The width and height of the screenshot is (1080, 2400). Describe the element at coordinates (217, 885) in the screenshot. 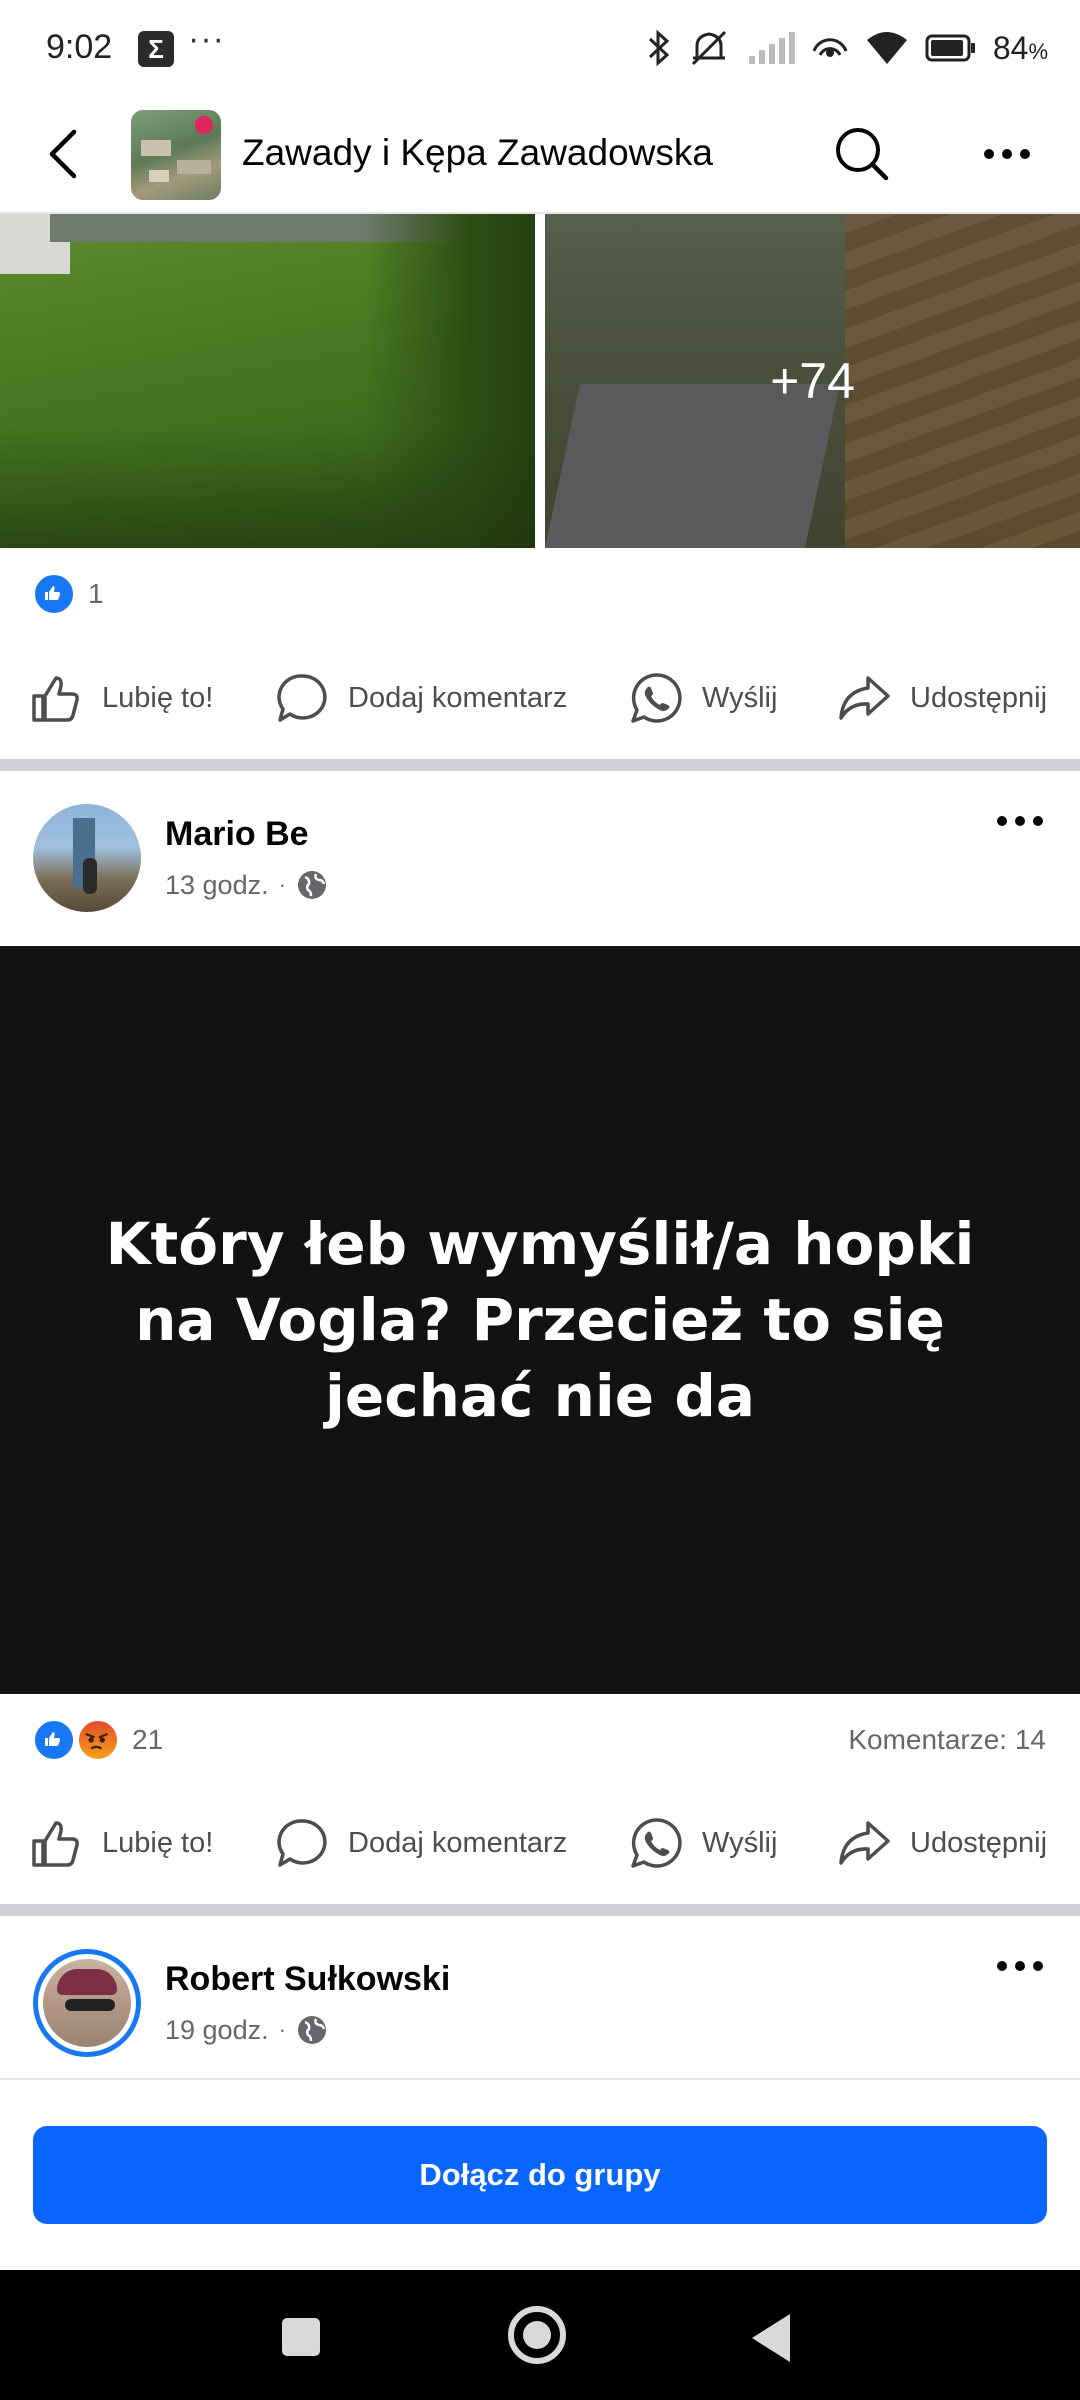

I see `post-time: 13 godz.` at that location.